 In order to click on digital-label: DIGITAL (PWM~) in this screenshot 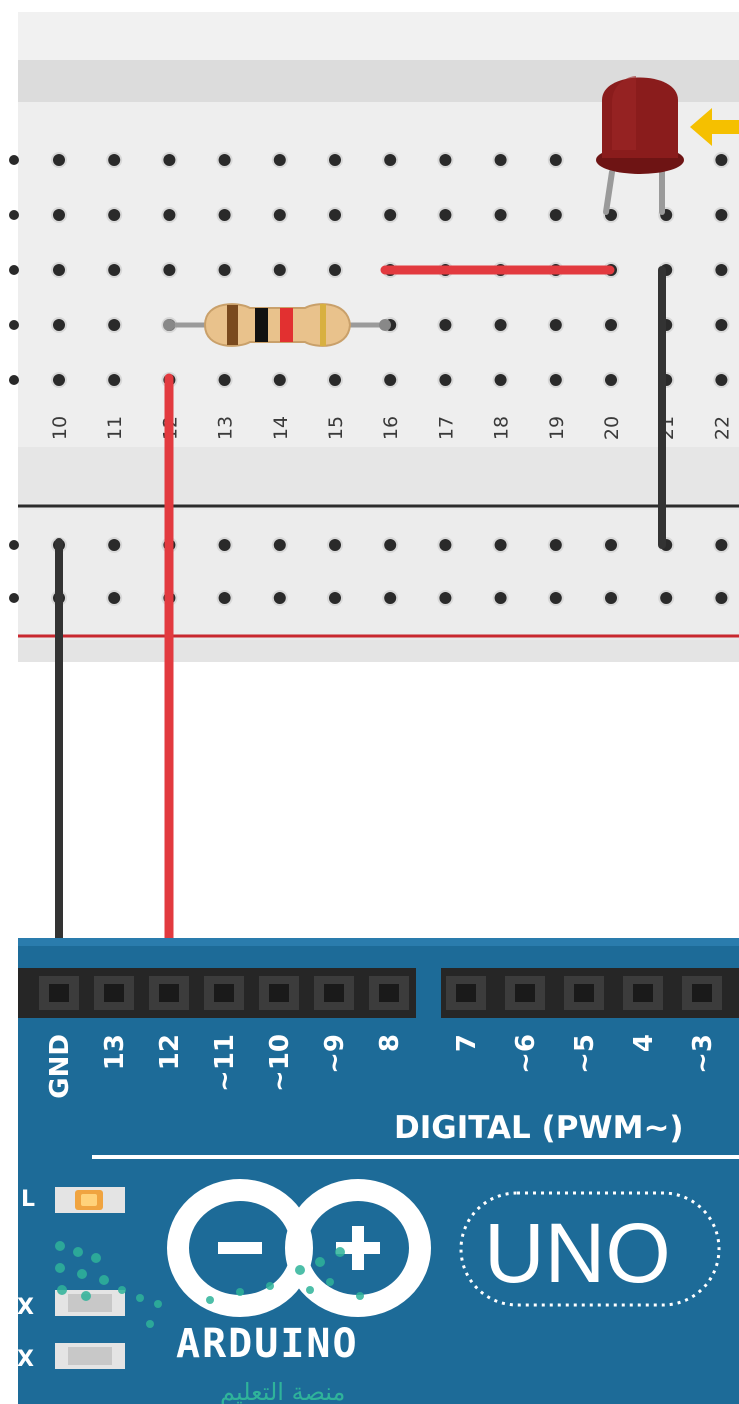, I will do `click(539, 1128)`.